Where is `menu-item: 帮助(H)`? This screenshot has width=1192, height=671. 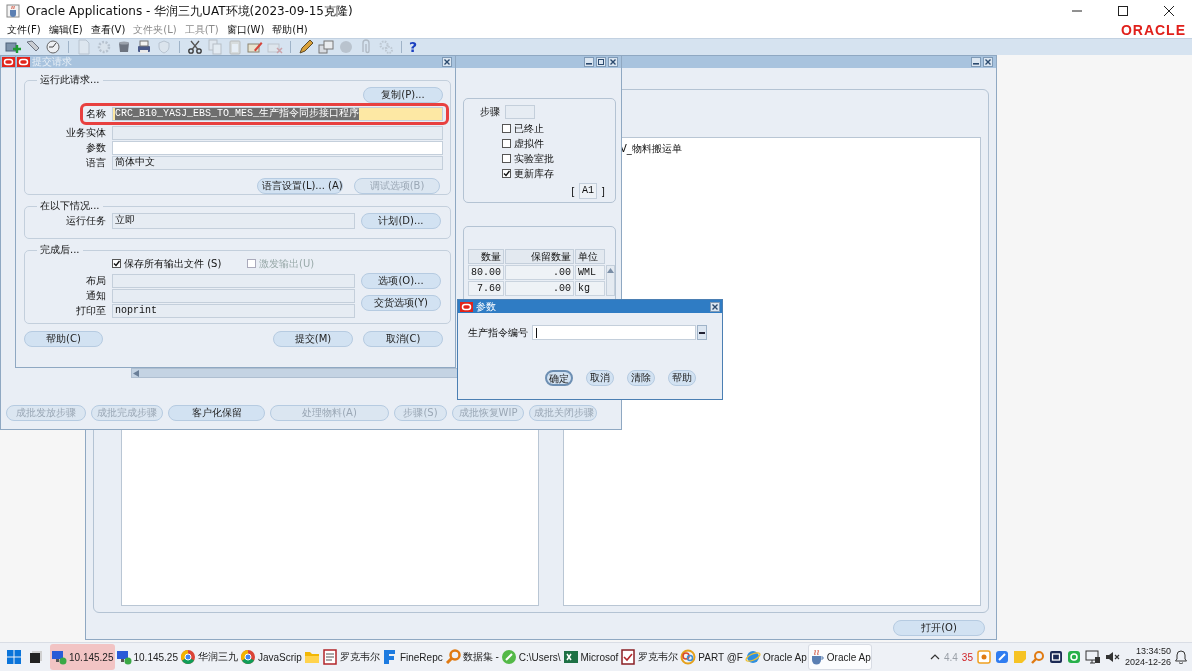 menu-item: 帮助(H) is located at coordinates (290, 30).